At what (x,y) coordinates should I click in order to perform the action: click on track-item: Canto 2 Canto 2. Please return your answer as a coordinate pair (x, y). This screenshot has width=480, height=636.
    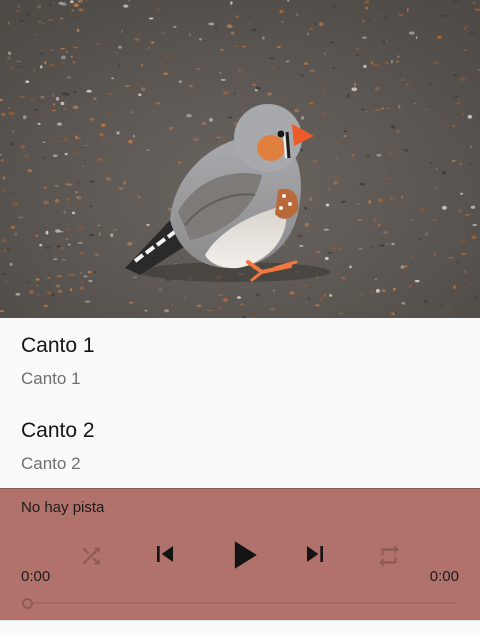
    Looking at the image, I should click on (240, 445).